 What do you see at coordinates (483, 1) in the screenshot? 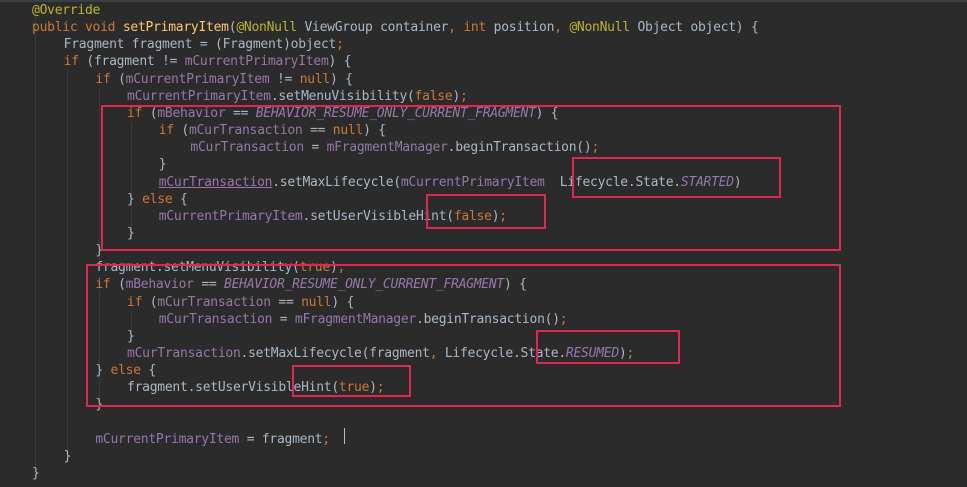
I see `editor-top-border` at bounding box center [483, 1].